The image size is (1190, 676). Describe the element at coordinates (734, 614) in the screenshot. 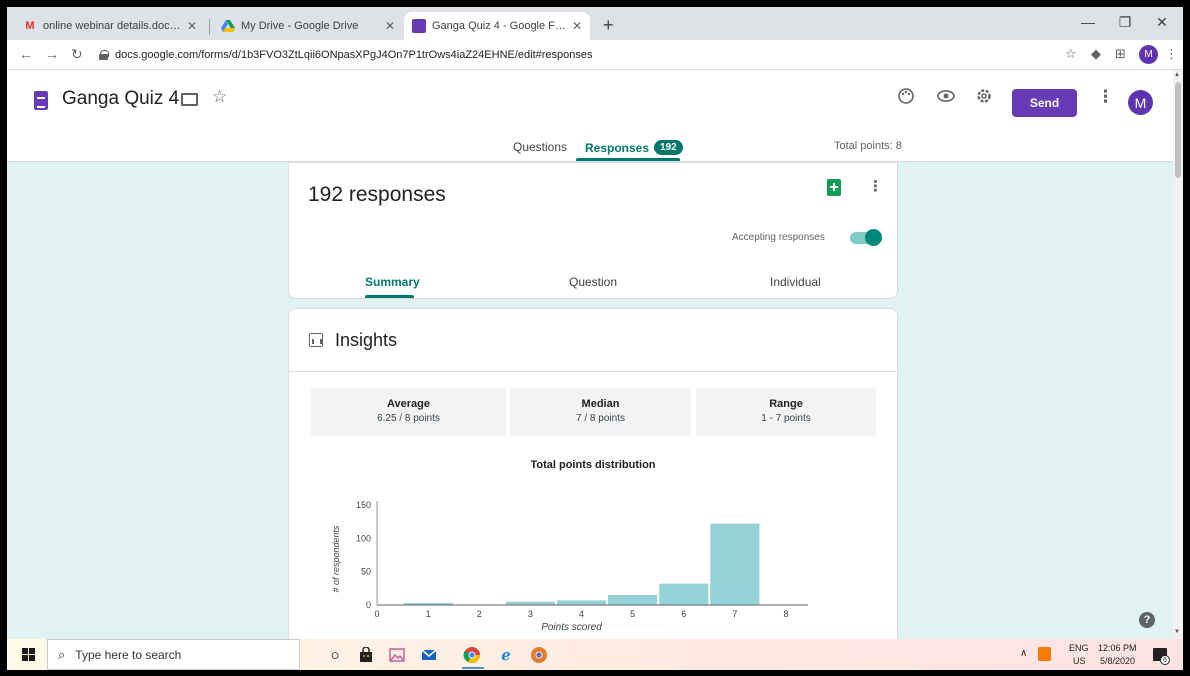

I see `x-tick-label: 7` at that location.